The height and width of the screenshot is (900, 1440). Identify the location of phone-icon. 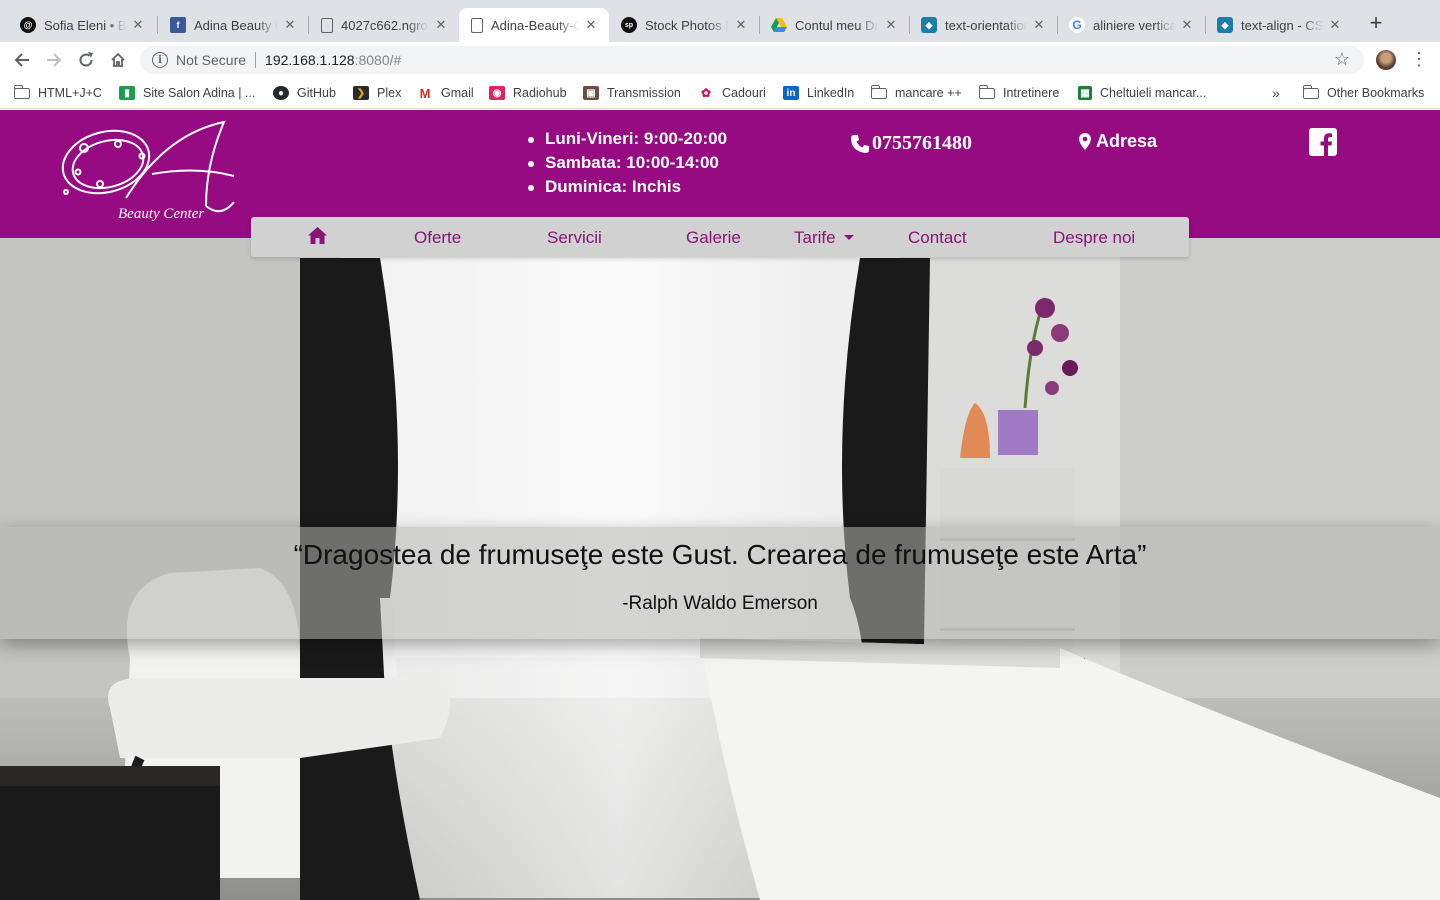
(860, 143).